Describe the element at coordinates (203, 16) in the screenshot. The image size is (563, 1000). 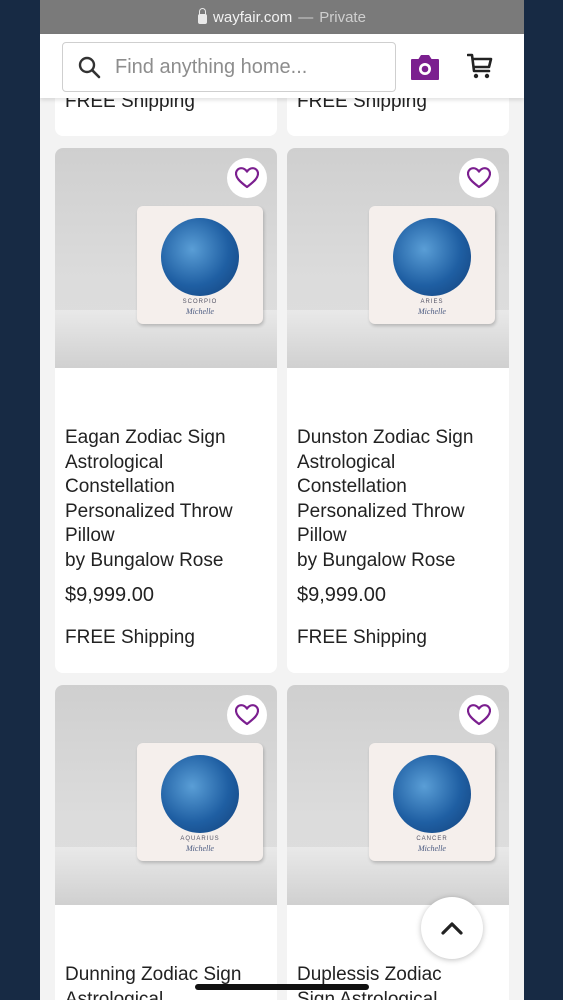
I see `lock-icon` at that location.